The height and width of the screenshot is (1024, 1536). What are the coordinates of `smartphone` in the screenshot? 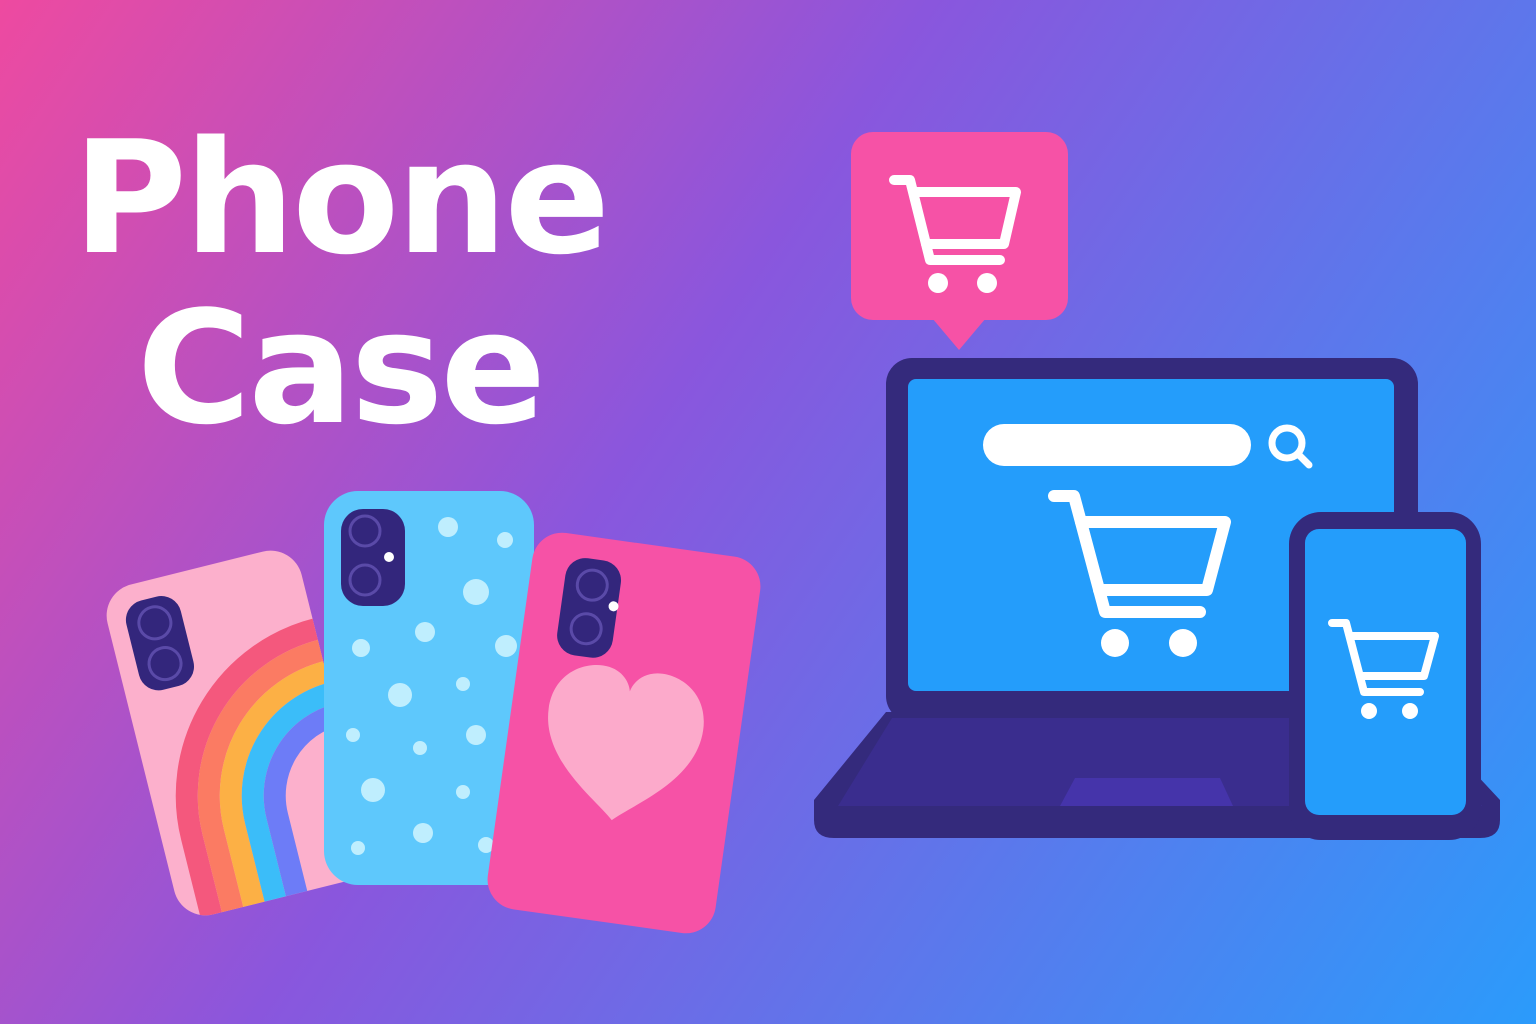 It's located at (1385, 676).